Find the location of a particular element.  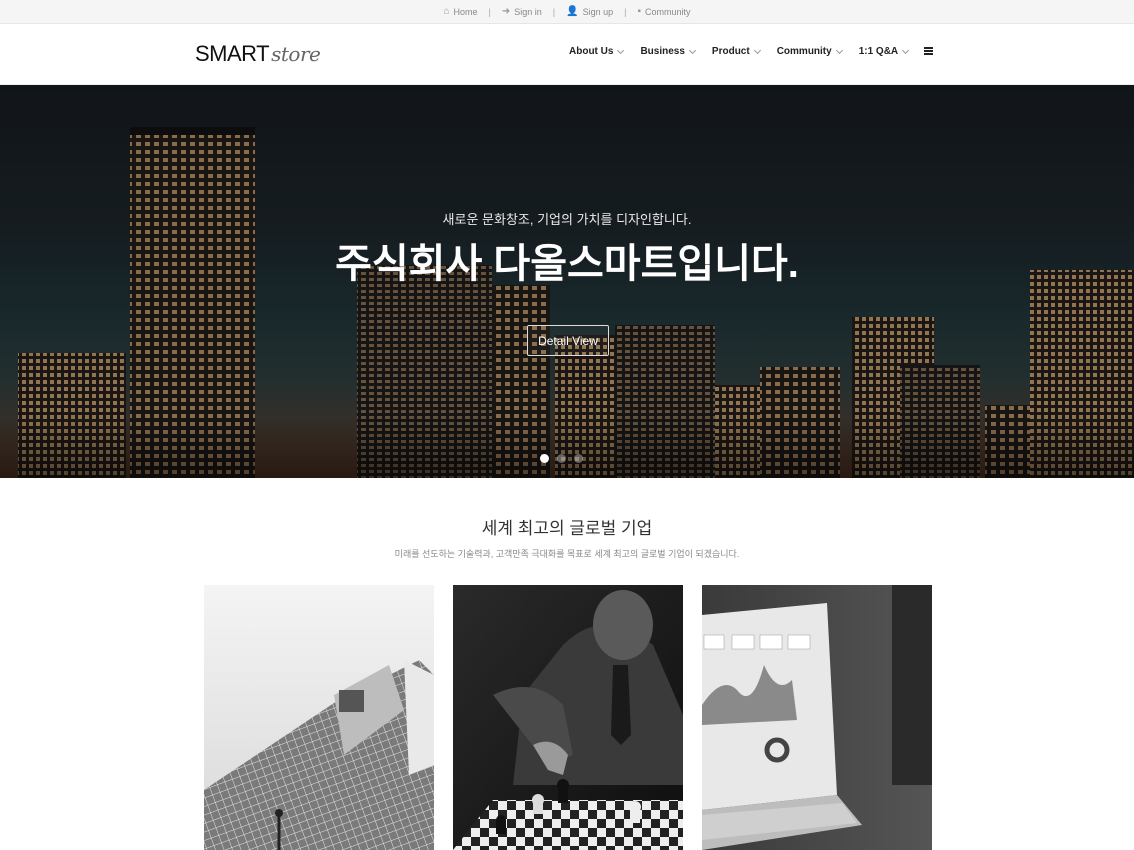

nav-item-label: Community is located at coordinates (804, 51).